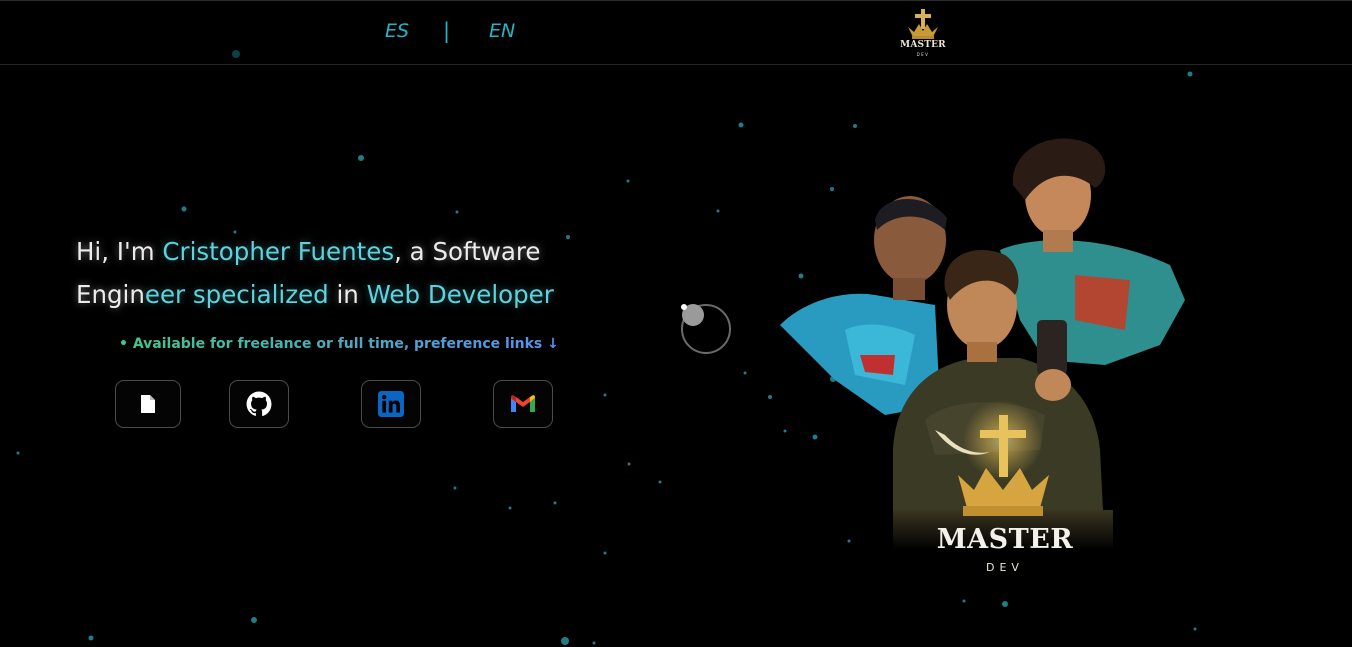  I want to click on logo-wordmark: MASTER, so click(923, 45).